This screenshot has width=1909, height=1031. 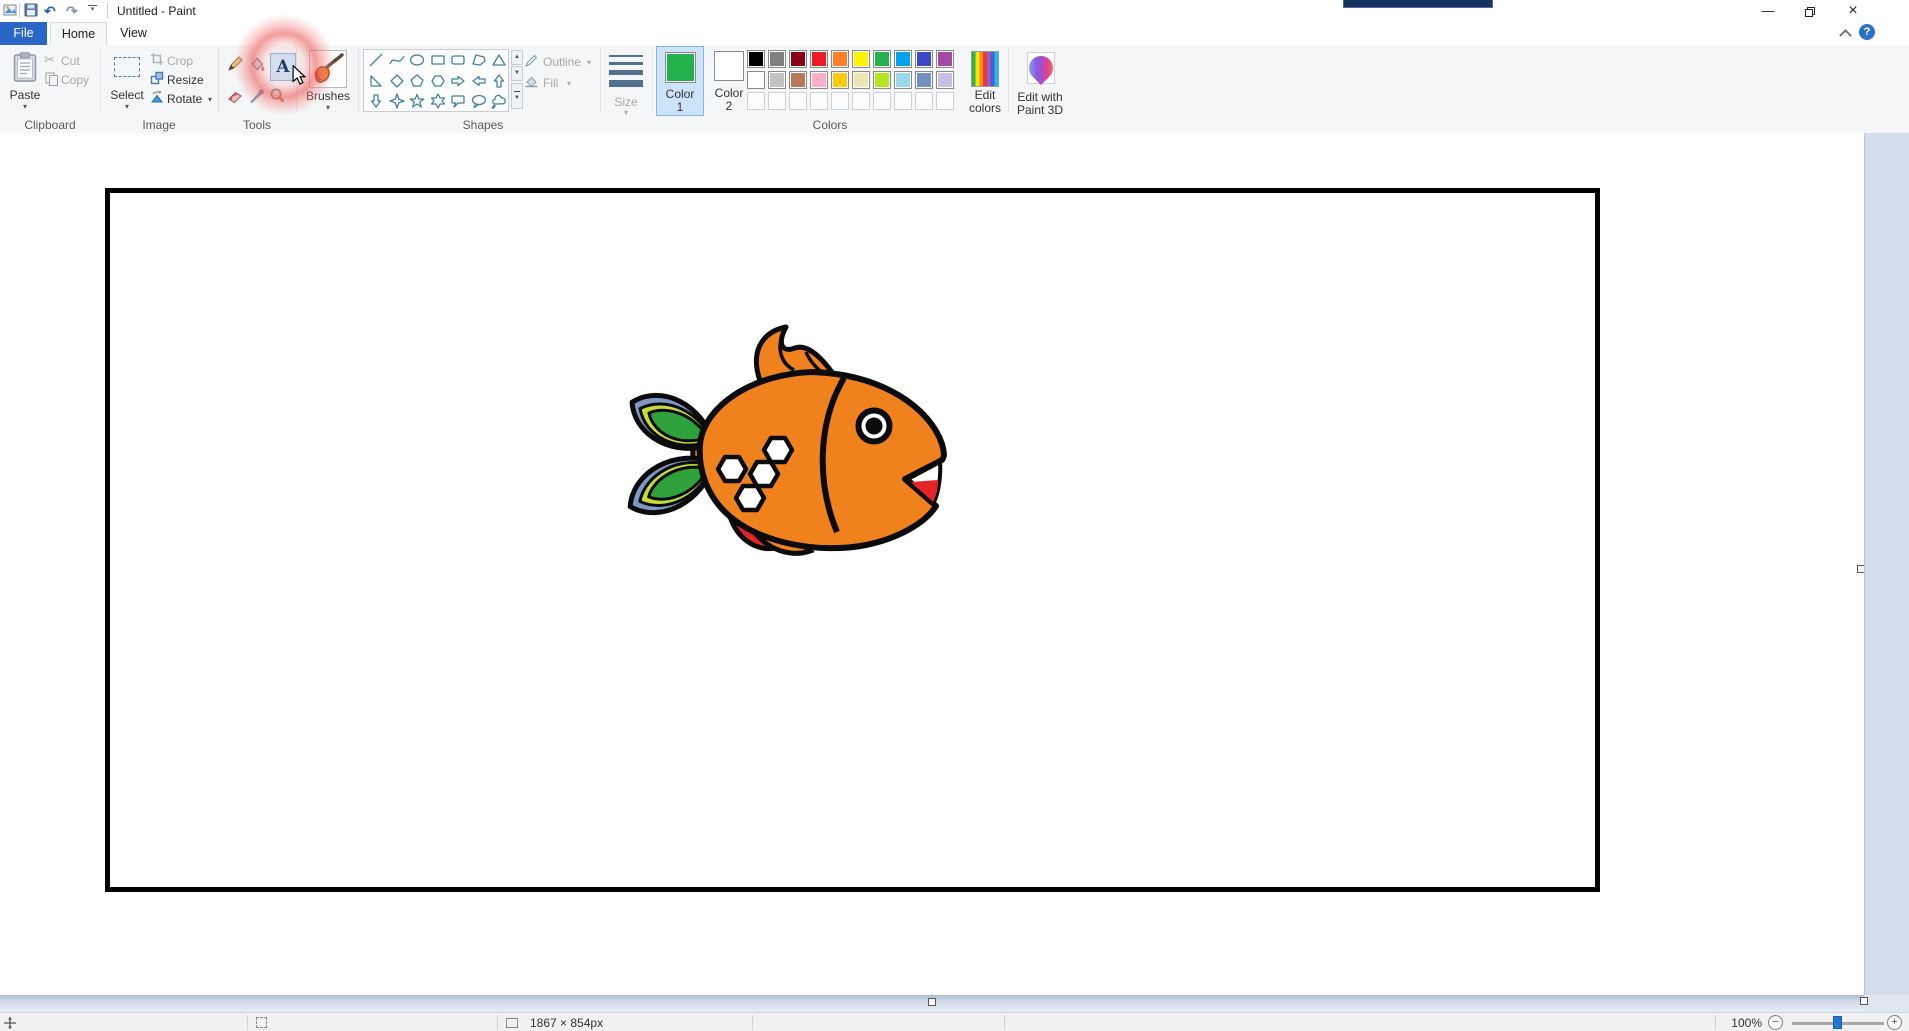 What do you see at coordinates (729, 81) in the screenshot?
I see `color2-button: Color 2` at bounding box center [729, 81].